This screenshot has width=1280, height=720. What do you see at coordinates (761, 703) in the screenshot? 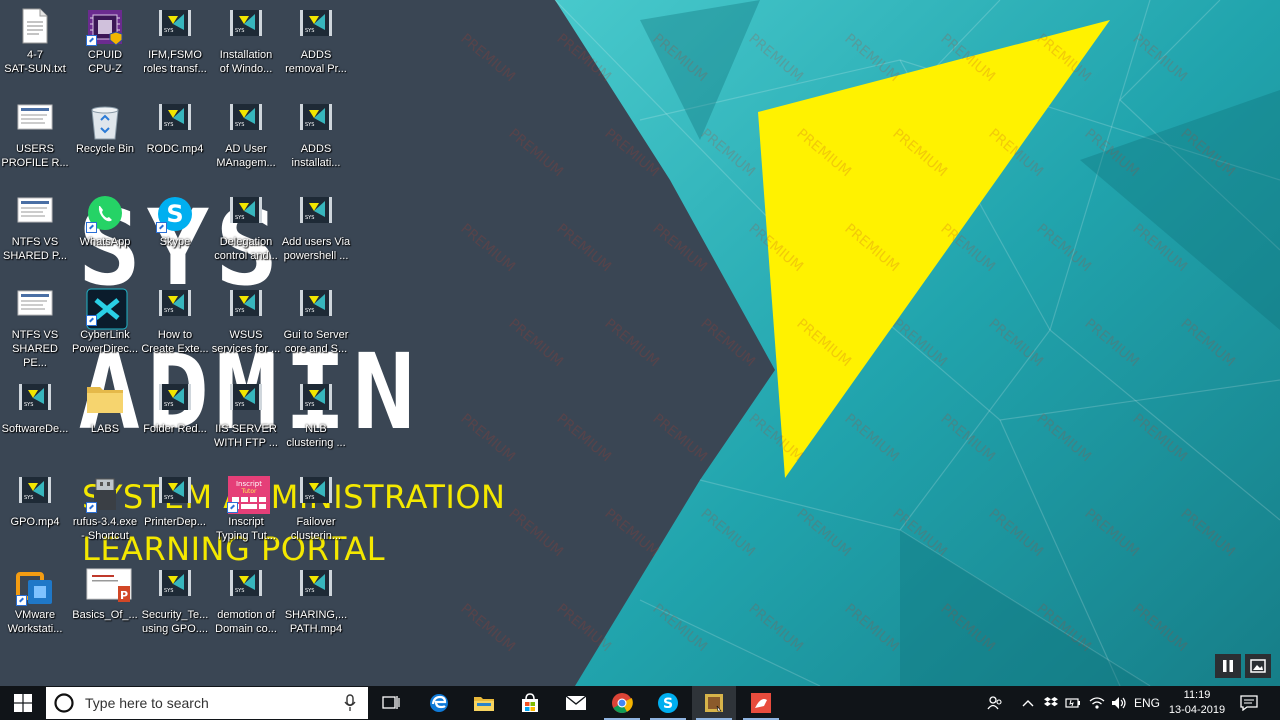
I see `screen-recorder-icon` at bounding box center [761, 703].